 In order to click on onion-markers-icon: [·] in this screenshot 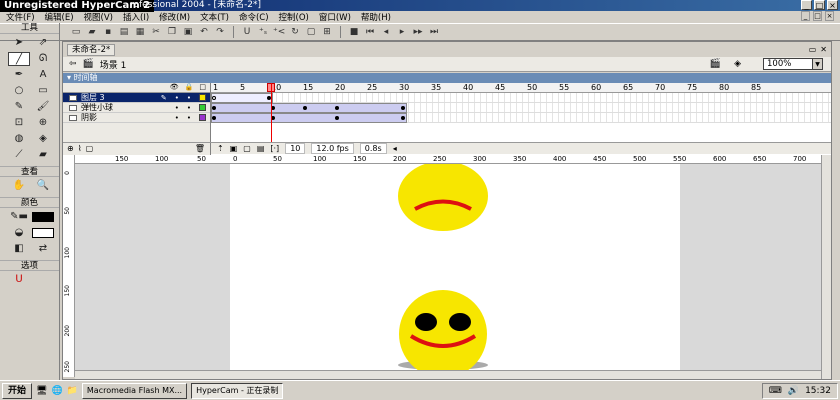, I will do `click(274, 148)`.